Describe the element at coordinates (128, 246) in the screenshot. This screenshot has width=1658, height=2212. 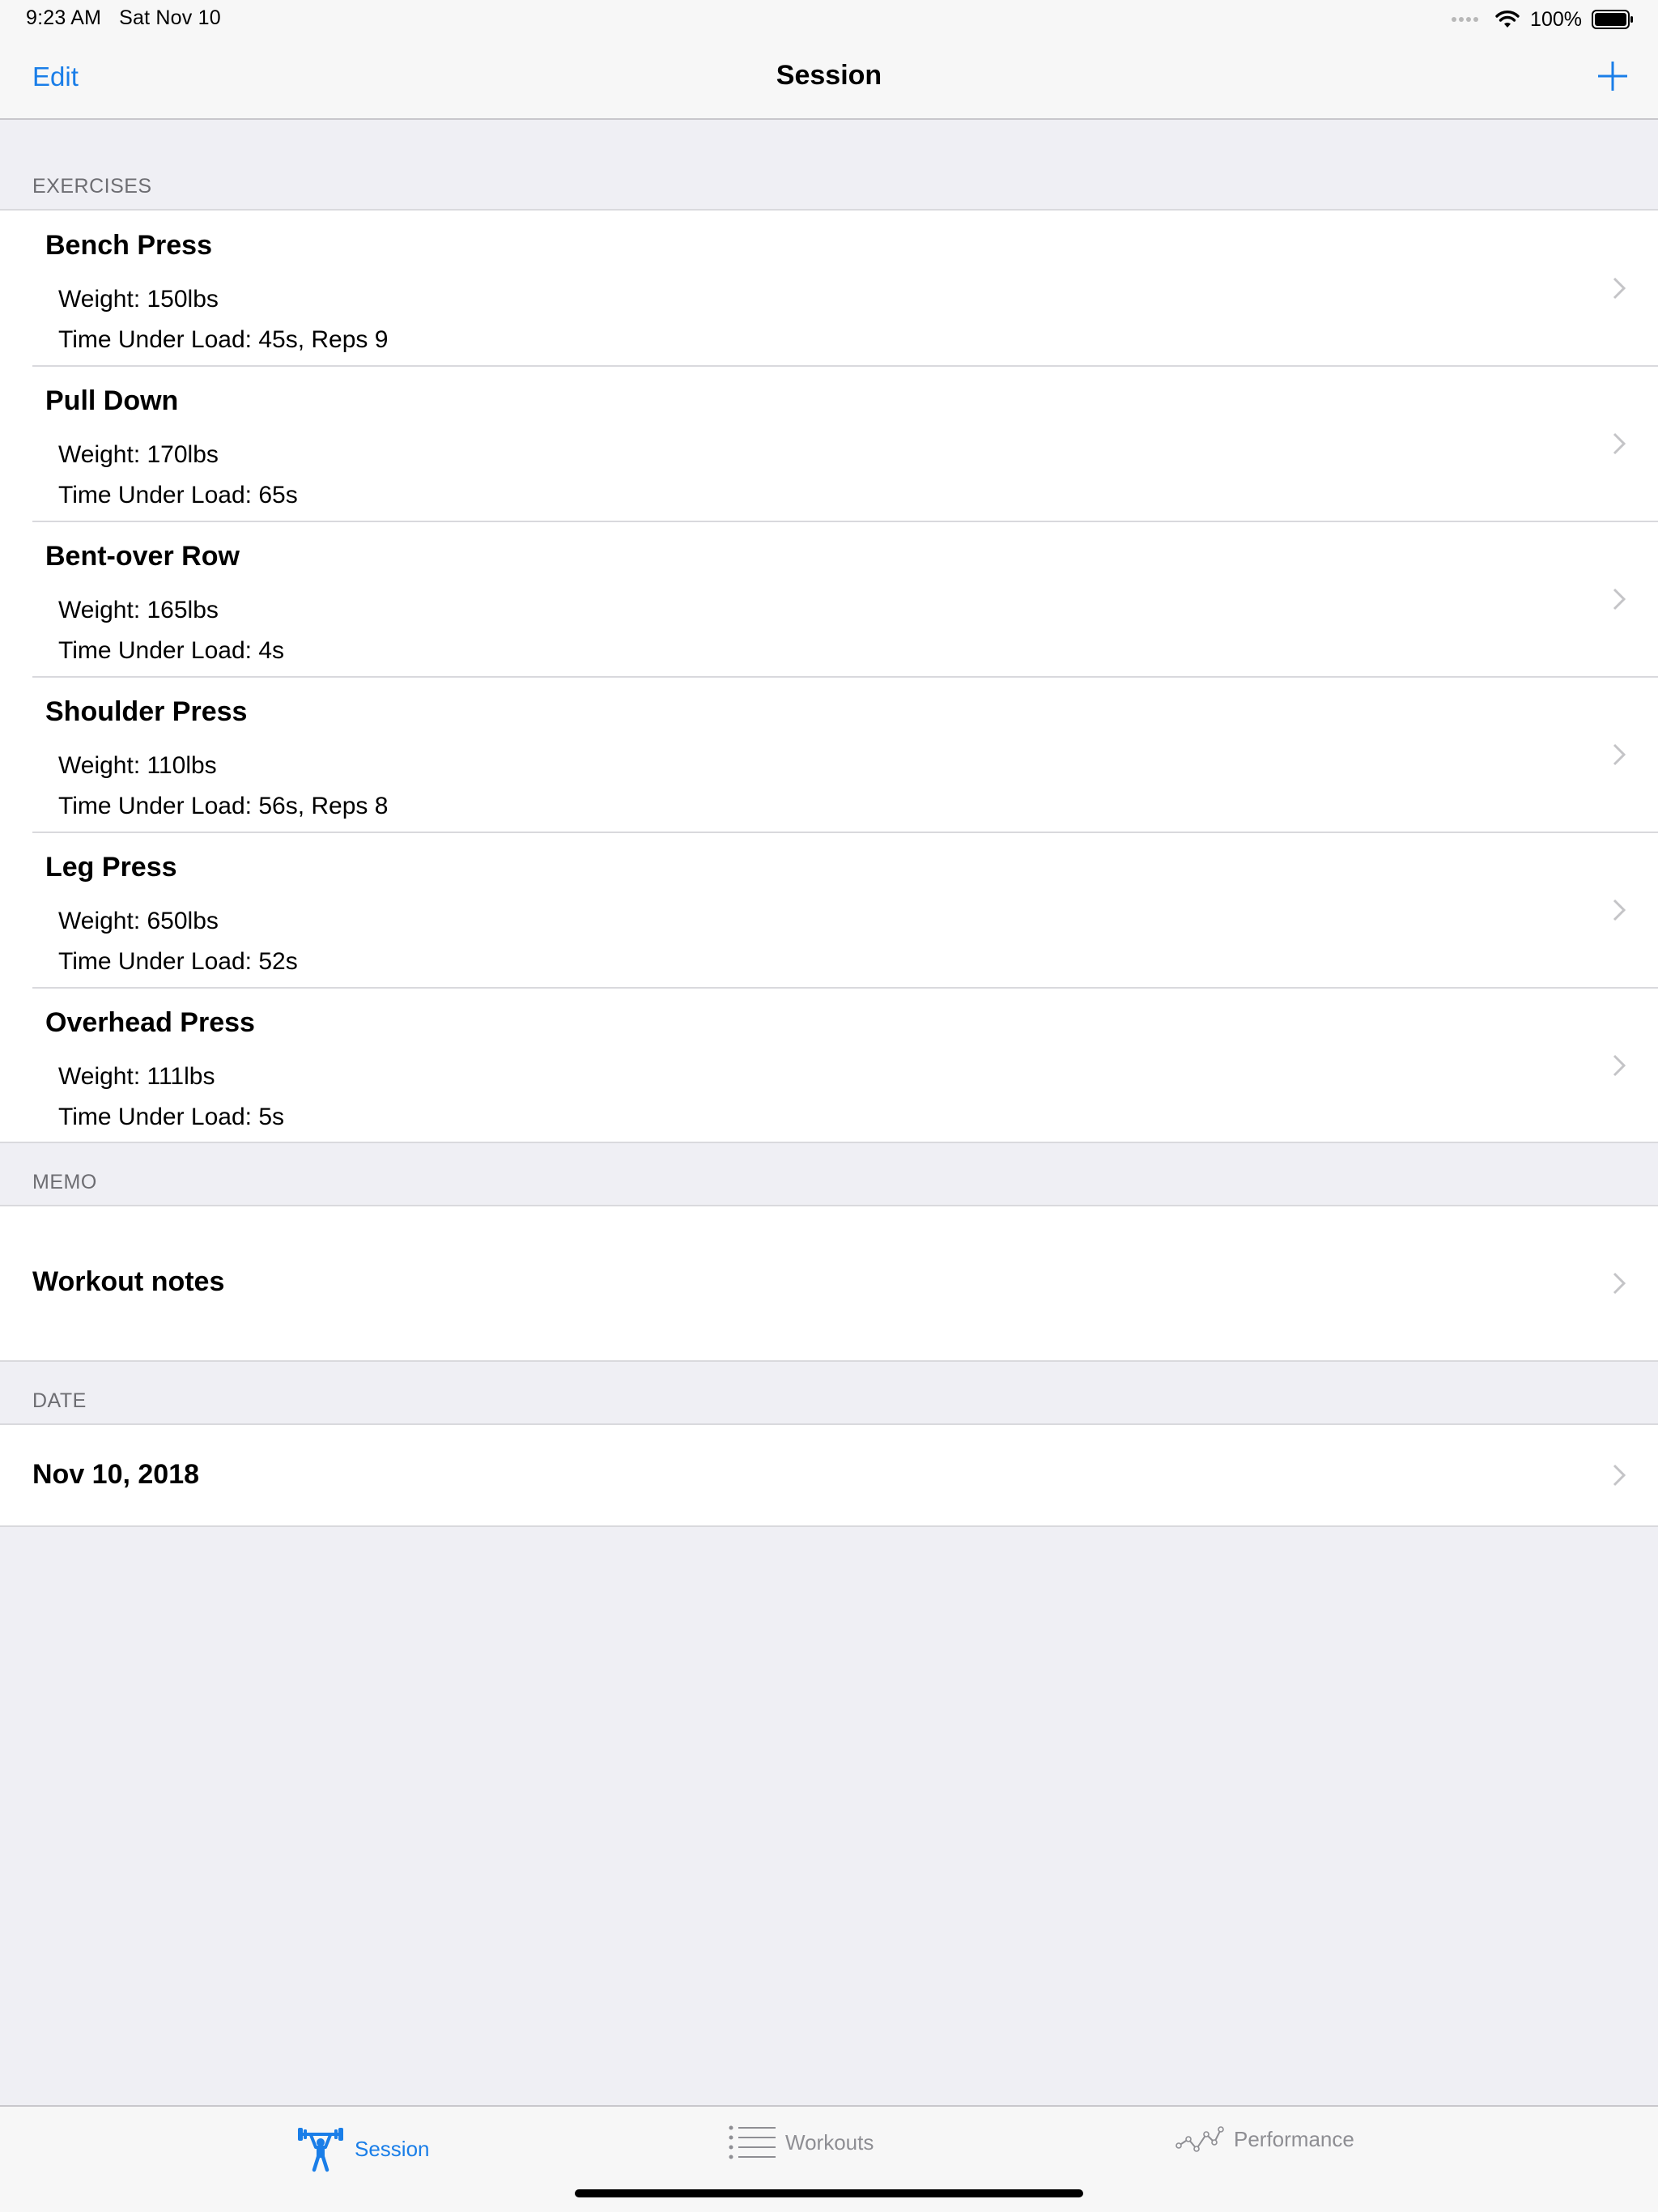
I see `exercise-name: Bench Press` at that location.